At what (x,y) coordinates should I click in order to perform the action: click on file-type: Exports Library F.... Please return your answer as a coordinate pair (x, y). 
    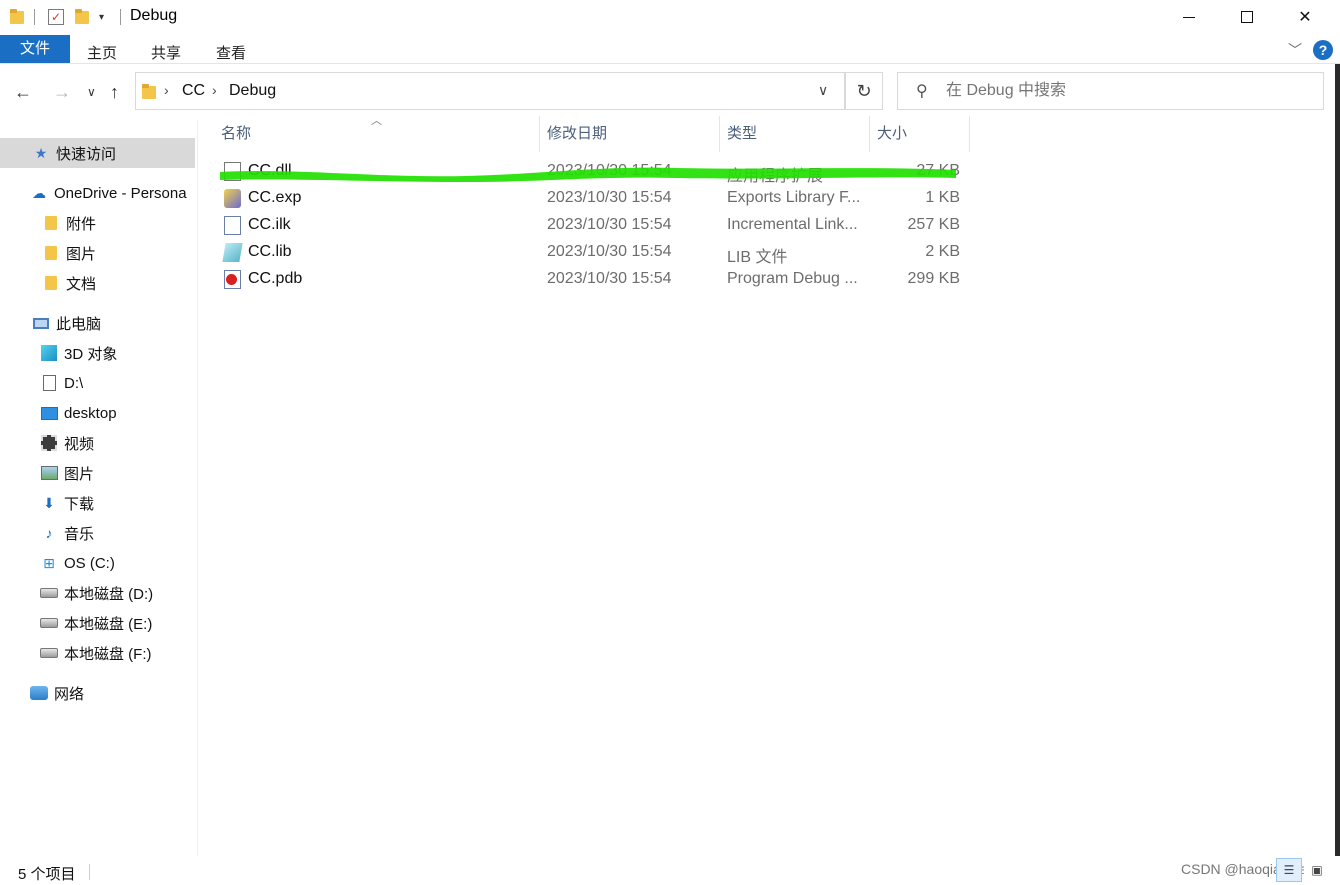
    Looking at the image, I should click on (794, 197).